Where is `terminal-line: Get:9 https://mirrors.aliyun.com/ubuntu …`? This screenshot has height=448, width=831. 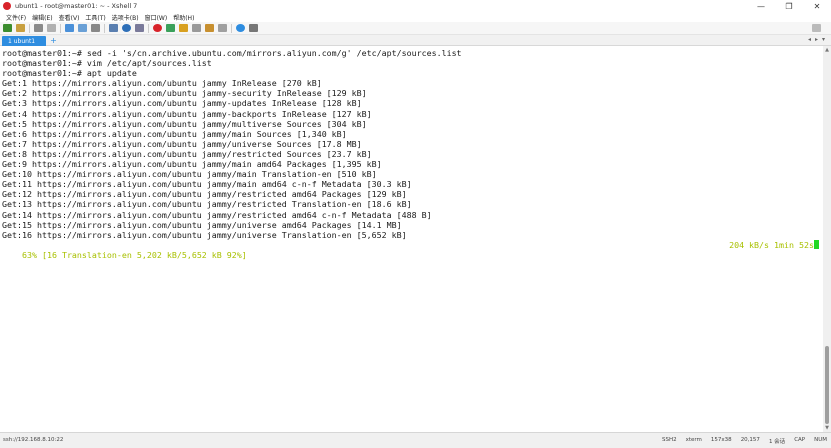
terminal-line: Get:9 https://mirrors.aliyun.com/ubuntu … is located at coordinates (192, 164).